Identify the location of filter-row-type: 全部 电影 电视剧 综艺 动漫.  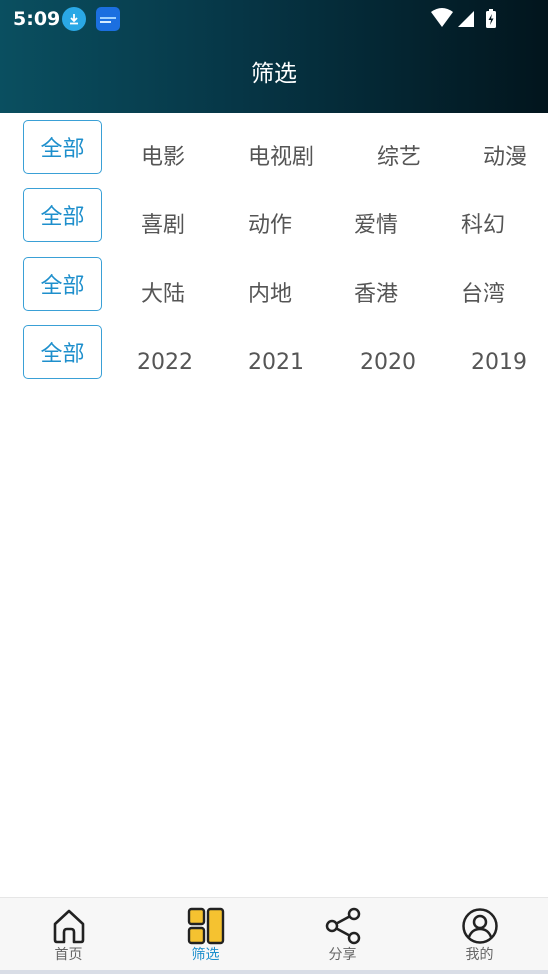
(274, 150).